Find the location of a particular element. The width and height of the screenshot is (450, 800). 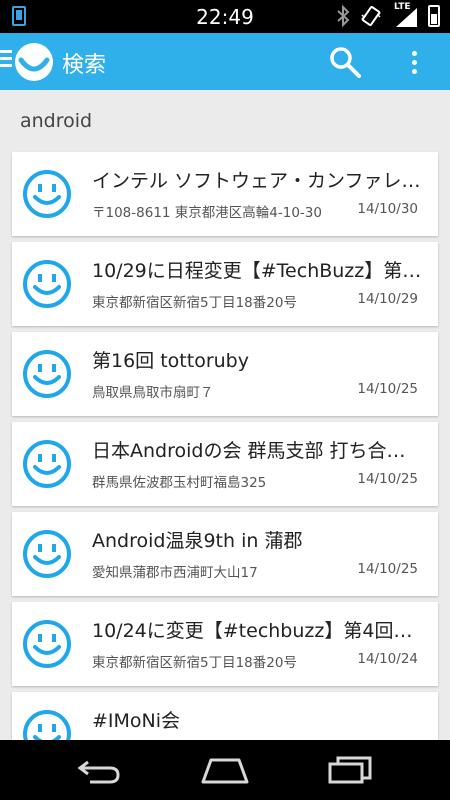

back-icon is located at coordinates (99, 770).